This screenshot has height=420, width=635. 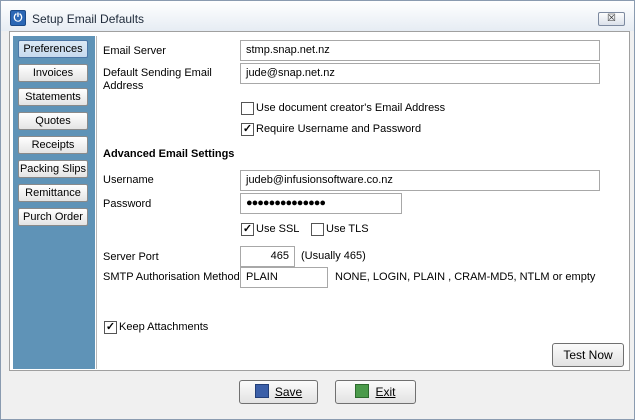 I want to click on sidebar-item-preferences: Preferences, so click(x=53, y=49).